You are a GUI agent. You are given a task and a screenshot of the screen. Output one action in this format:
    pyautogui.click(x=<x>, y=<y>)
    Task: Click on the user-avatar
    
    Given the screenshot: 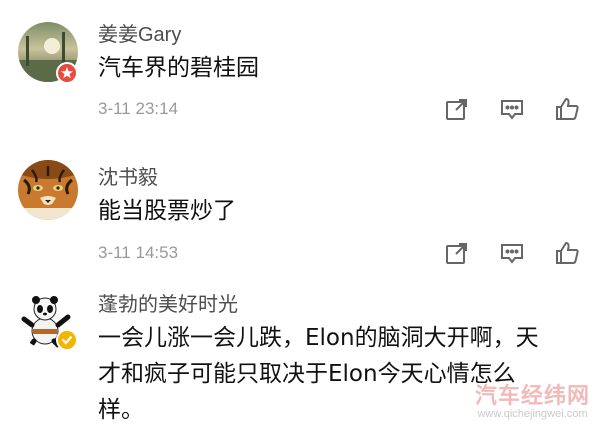 What is the action you would take?
    pyautogui.click(x=48, y=190)
    